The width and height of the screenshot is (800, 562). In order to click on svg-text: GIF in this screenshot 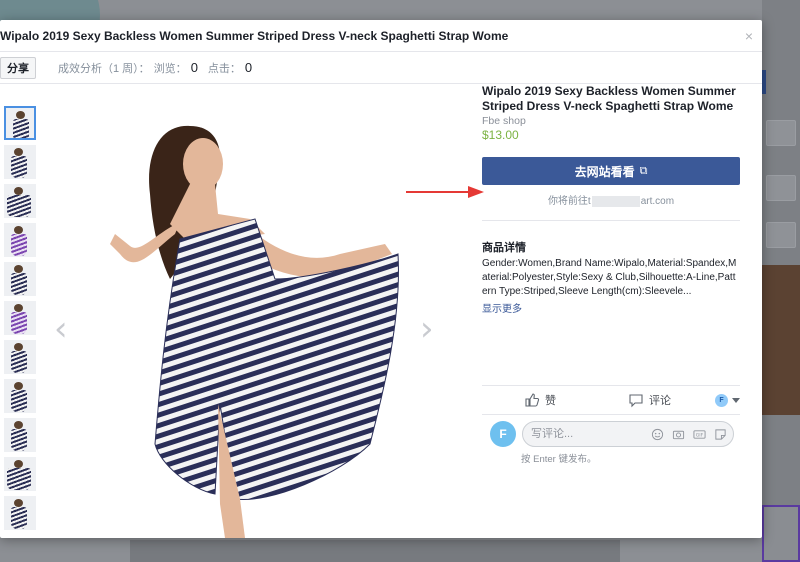, I will do `click(700, 435)`.